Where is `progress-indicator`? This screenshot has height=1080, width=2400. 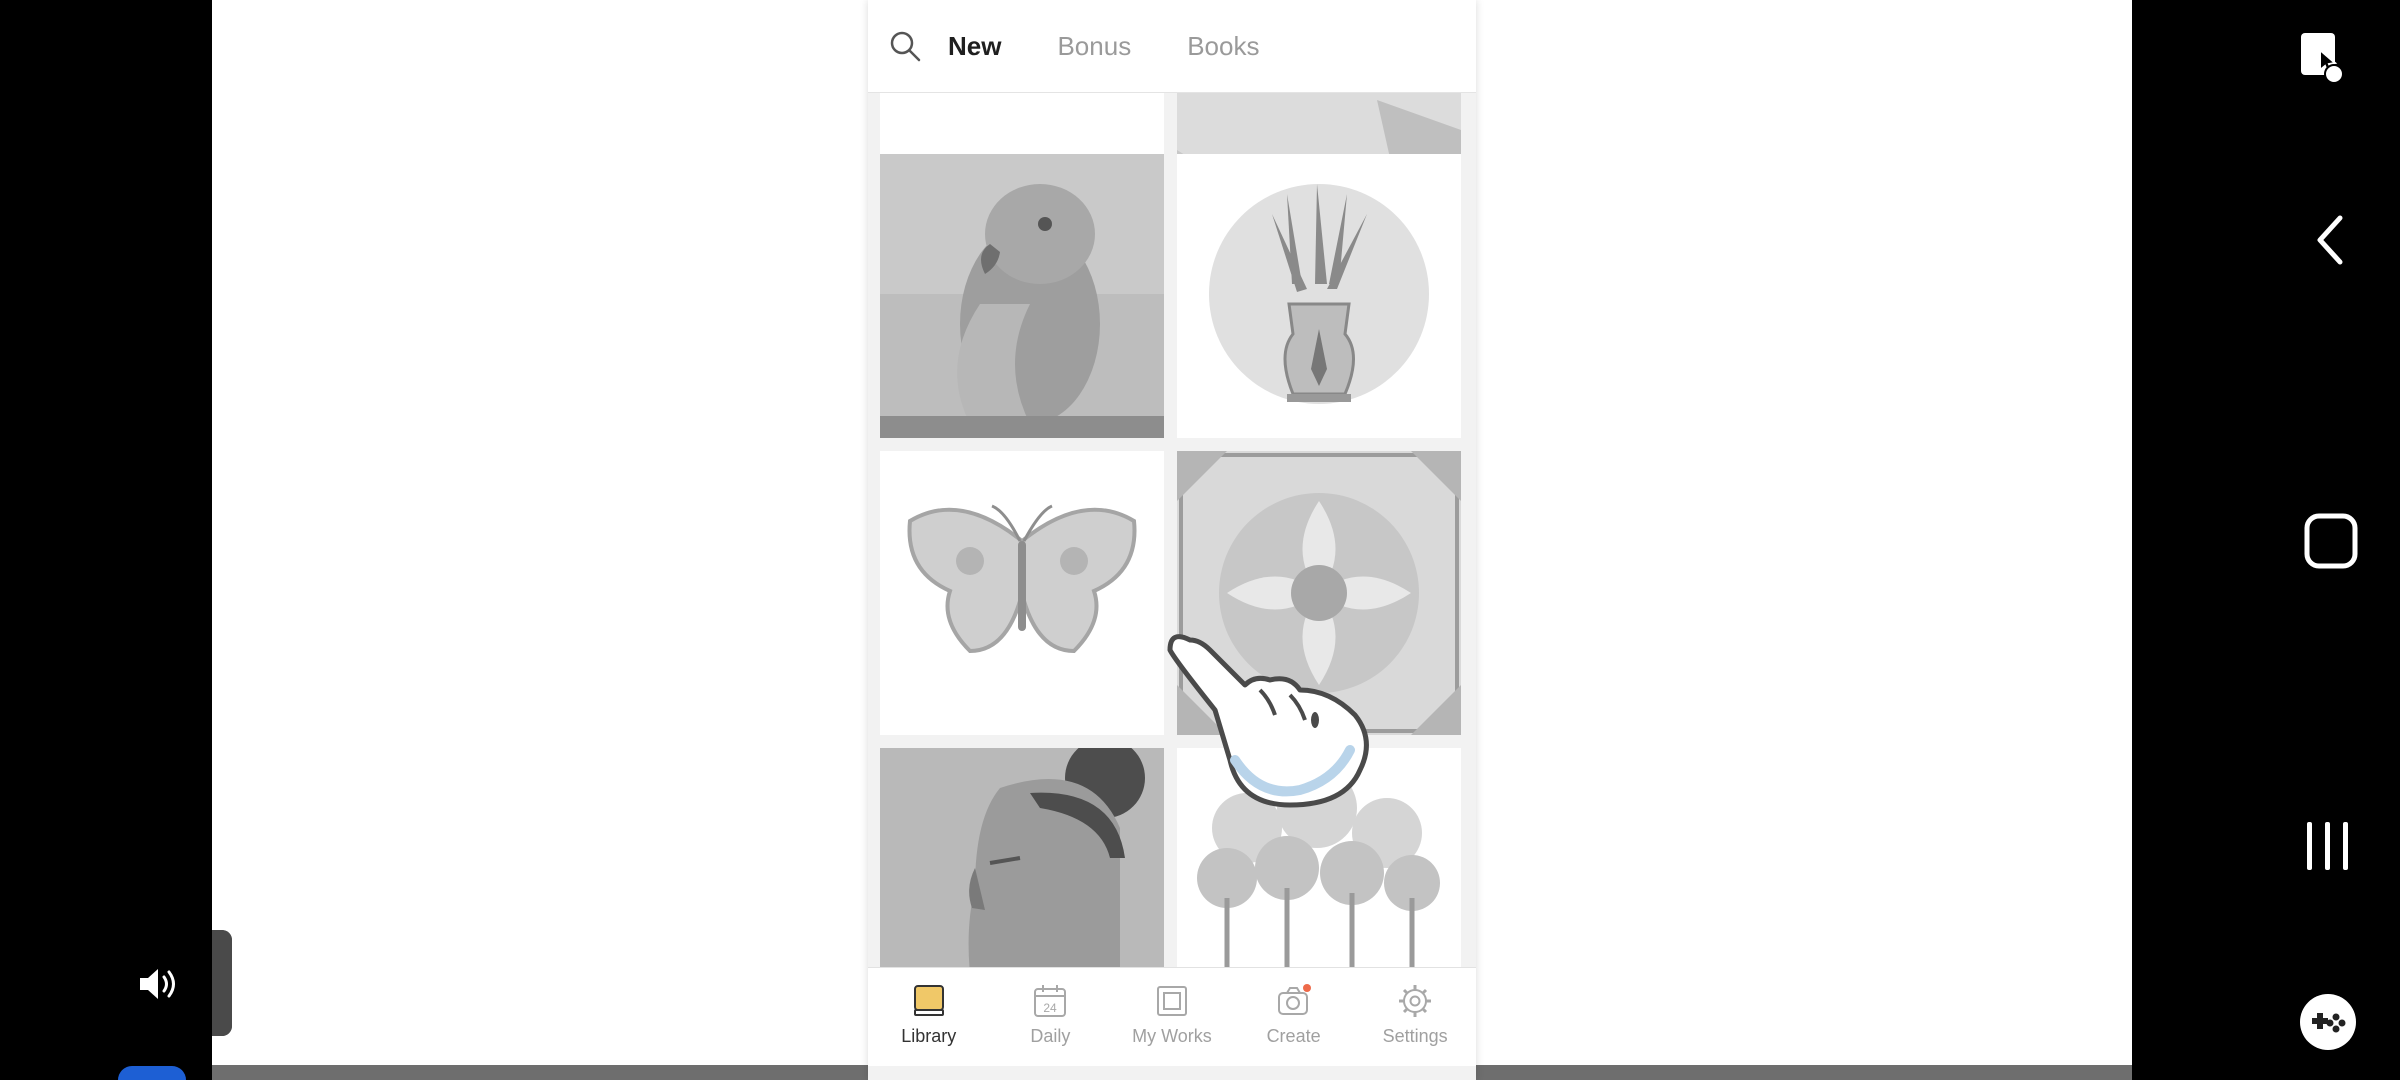 progress-indicator is located at coordinates (152, 1073).